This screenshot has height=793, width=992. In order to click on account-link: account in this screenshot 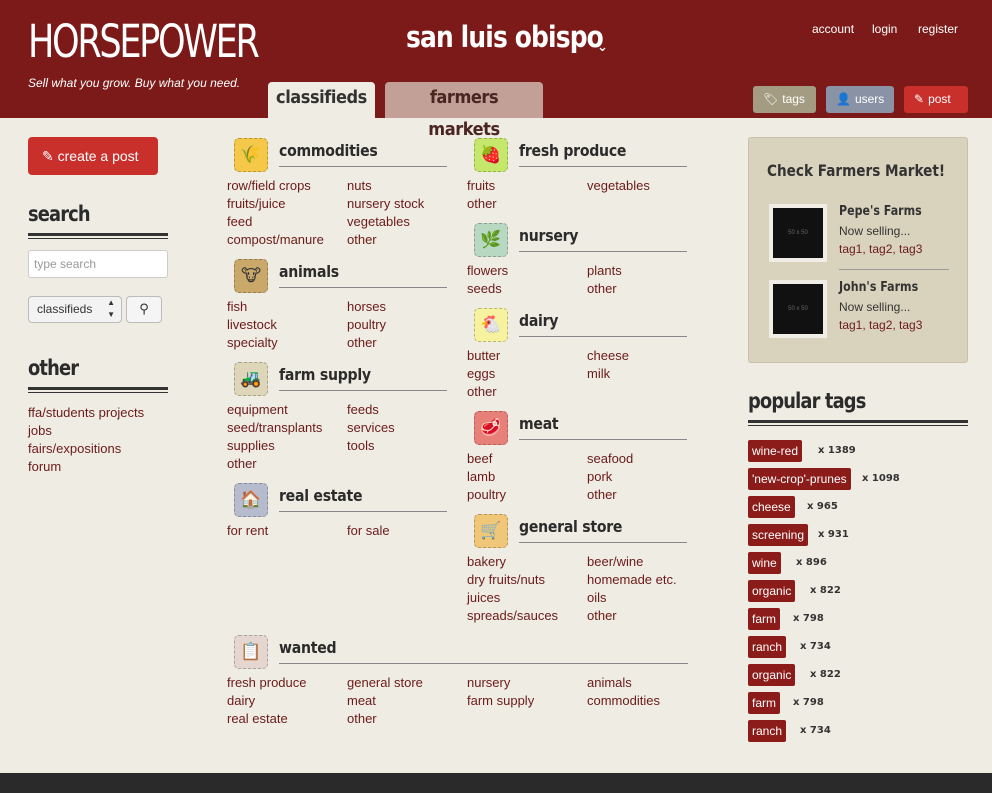, I will do `click(833, 29)`.